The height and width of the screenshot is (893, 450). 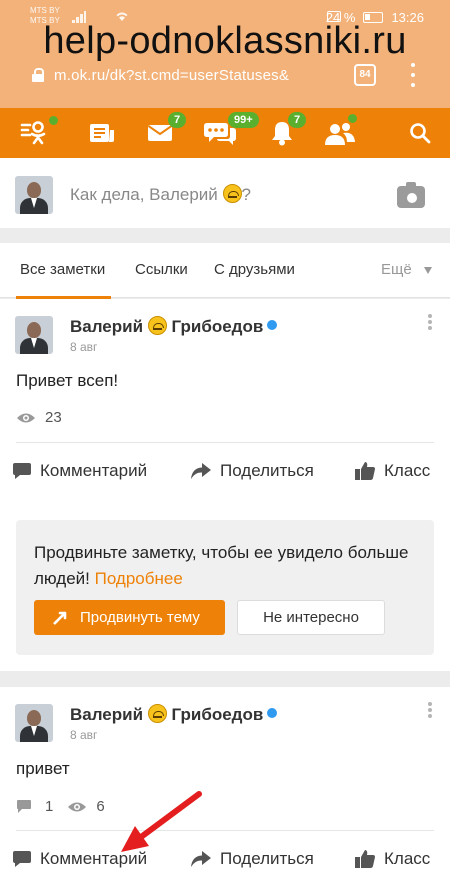 I want to click on watermark: help-odnoklassniki.ru, so click(x=225, y=41).